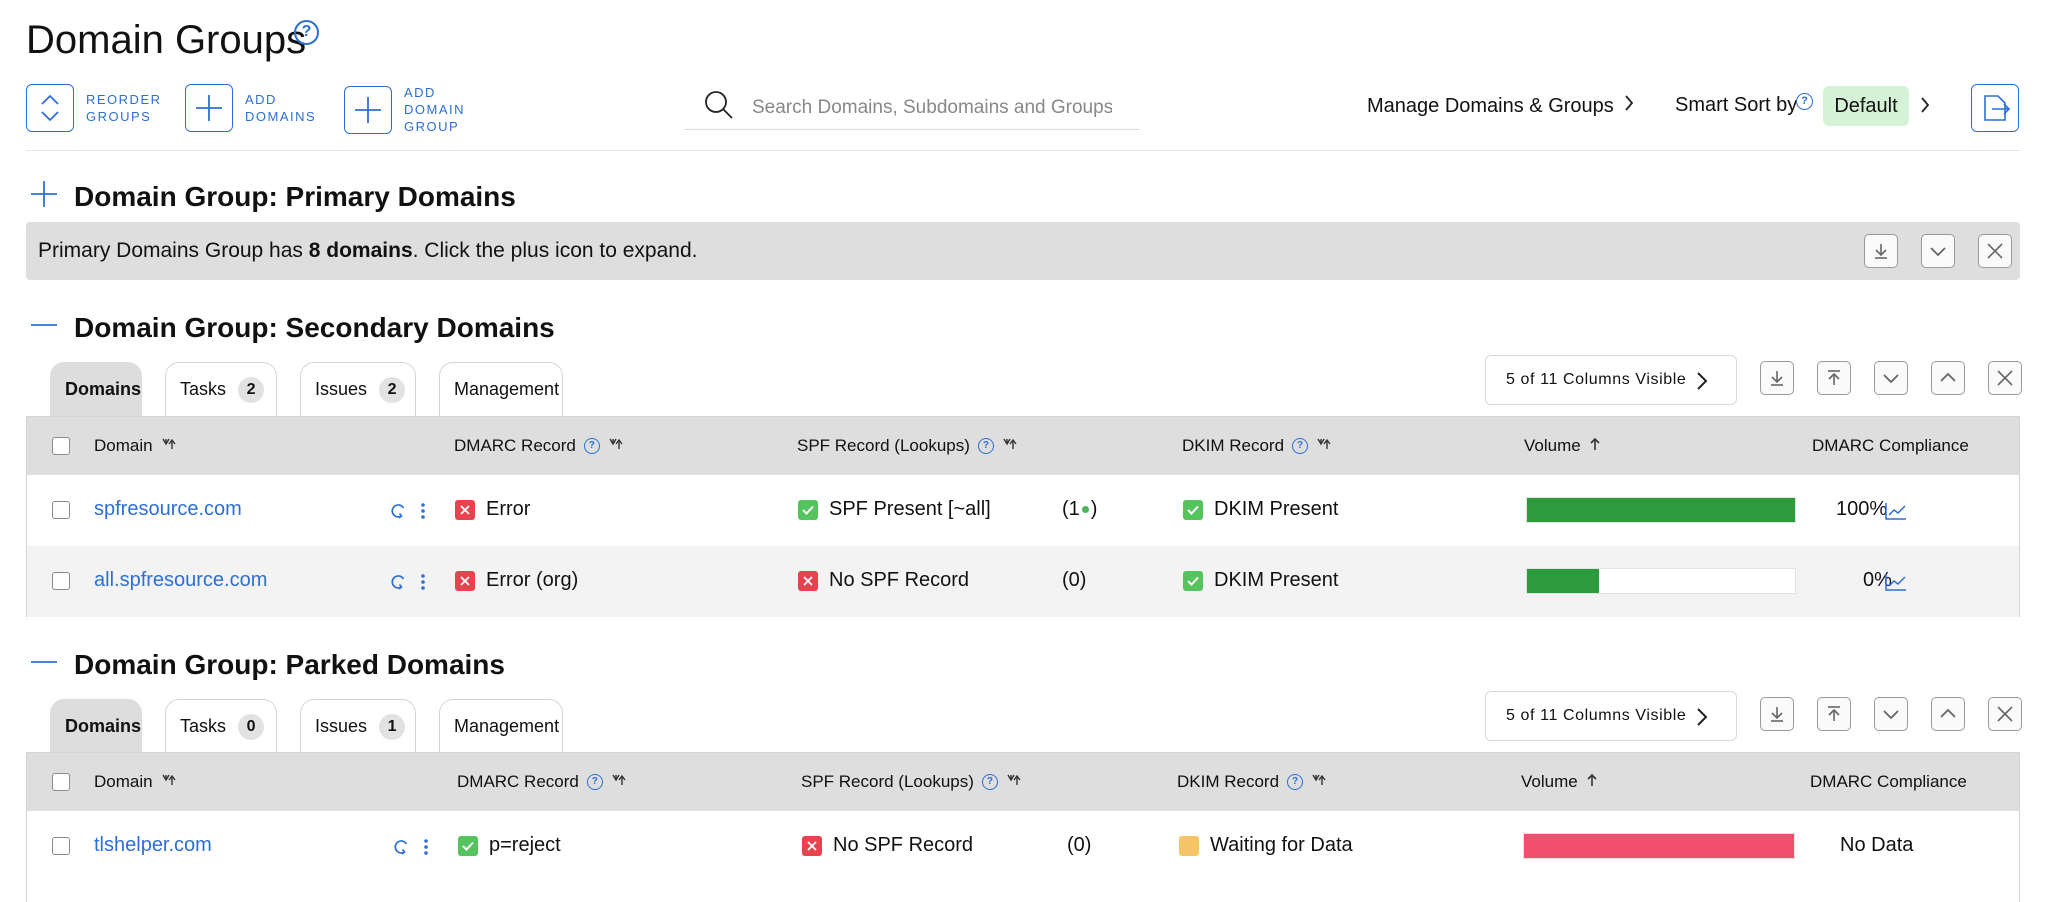 Image resolution: width=2048 pixels, height=902 pixels. I want to click on tab-issues: Issues 2, so click(358, 389).